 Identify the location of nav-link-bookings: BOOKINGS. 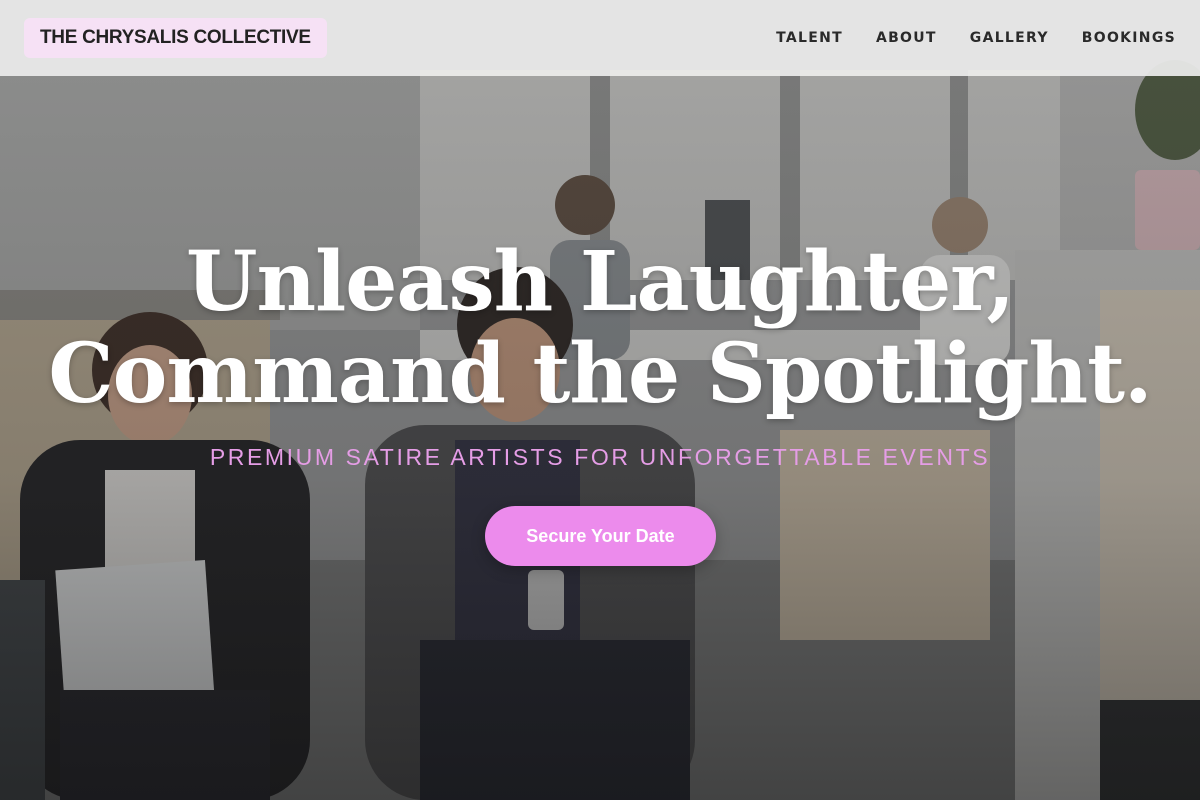
(1129, 38).